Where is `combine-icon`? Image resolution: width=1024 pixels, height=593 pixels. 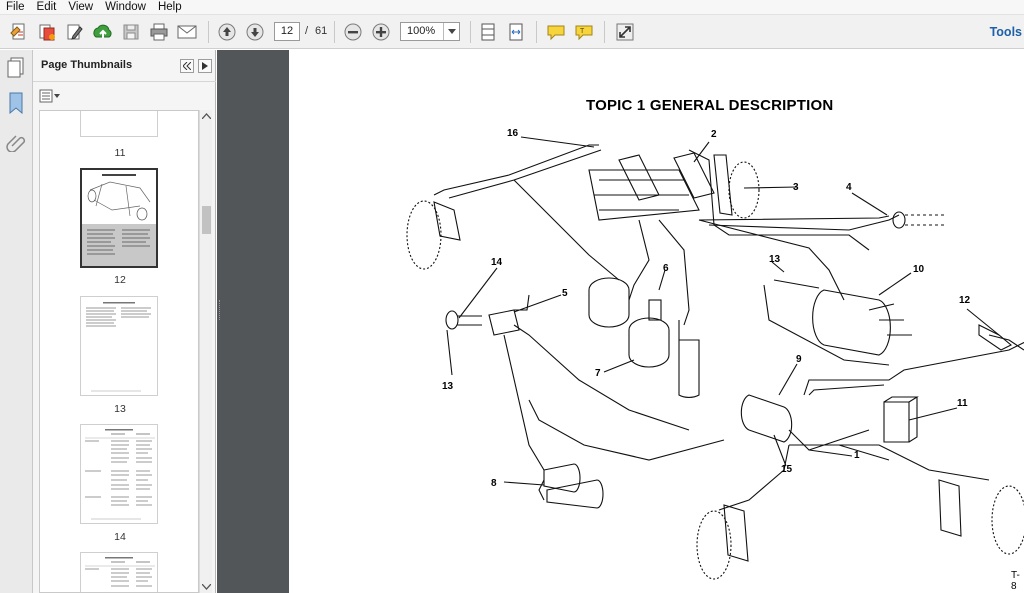 combine-icon is located at coordinates (47, 32).